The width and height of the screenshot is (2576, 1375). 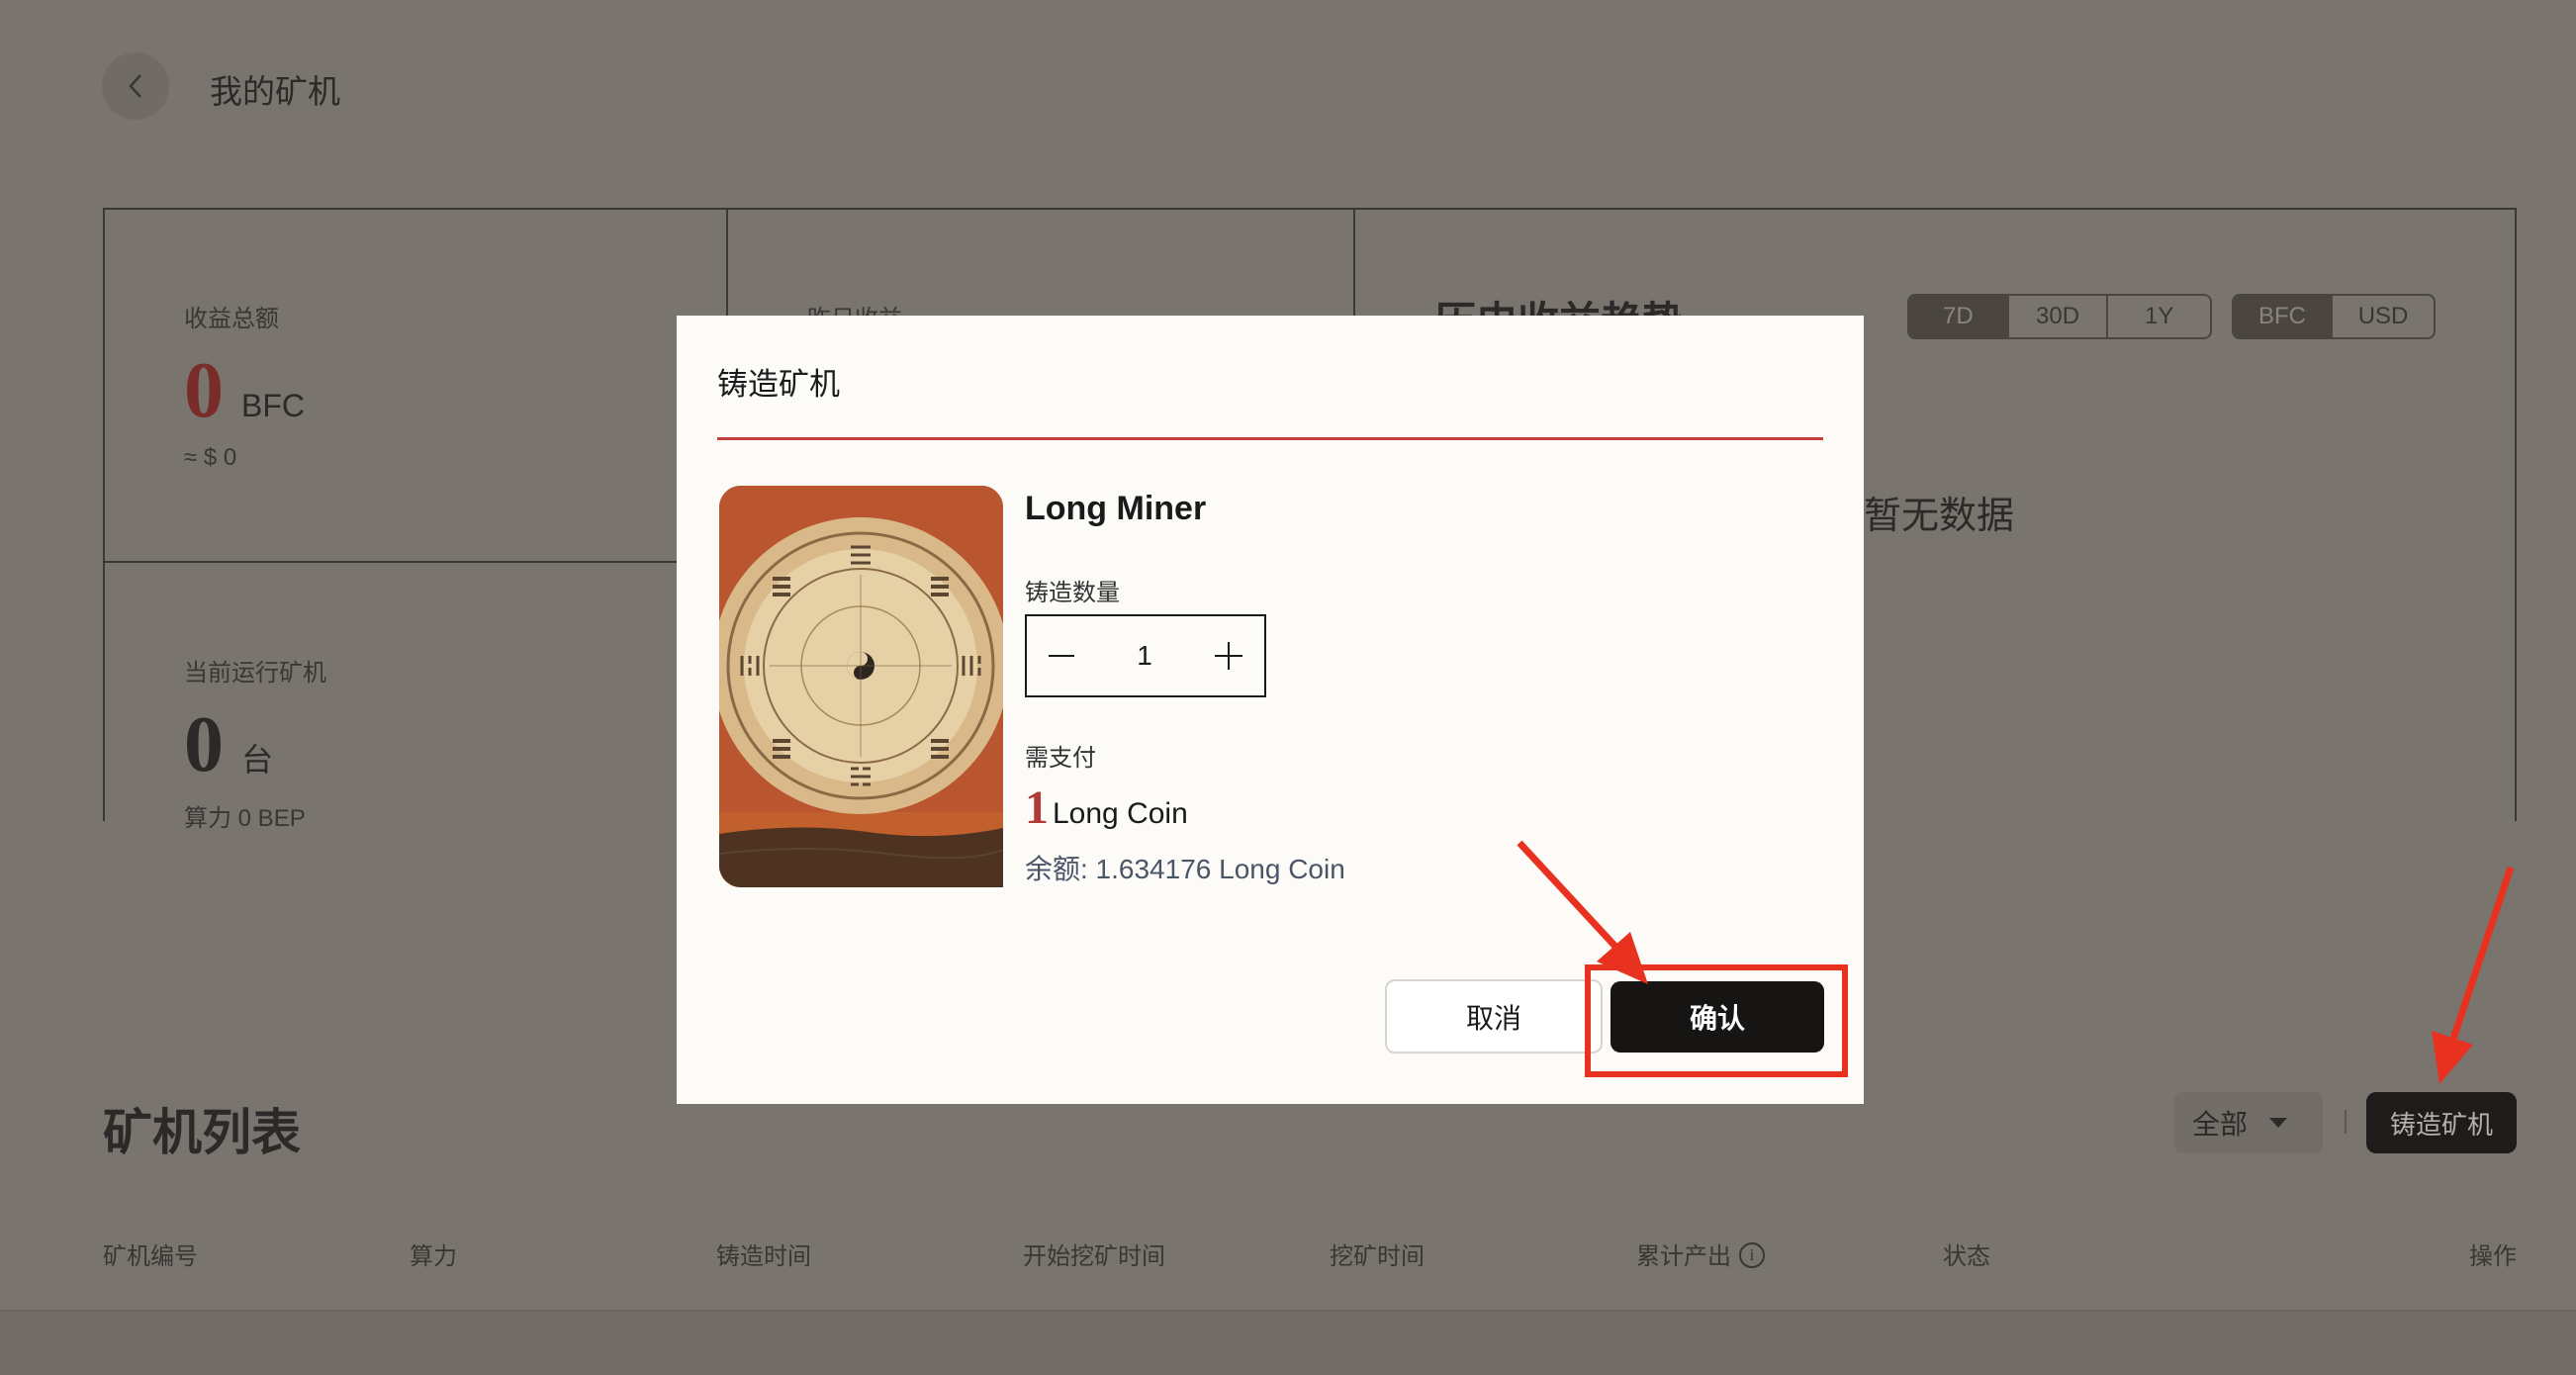 What do you see at coordinates (204, 391) in the screenshot?
I see `total-income-value: 0` at bounding box center [204, 391].